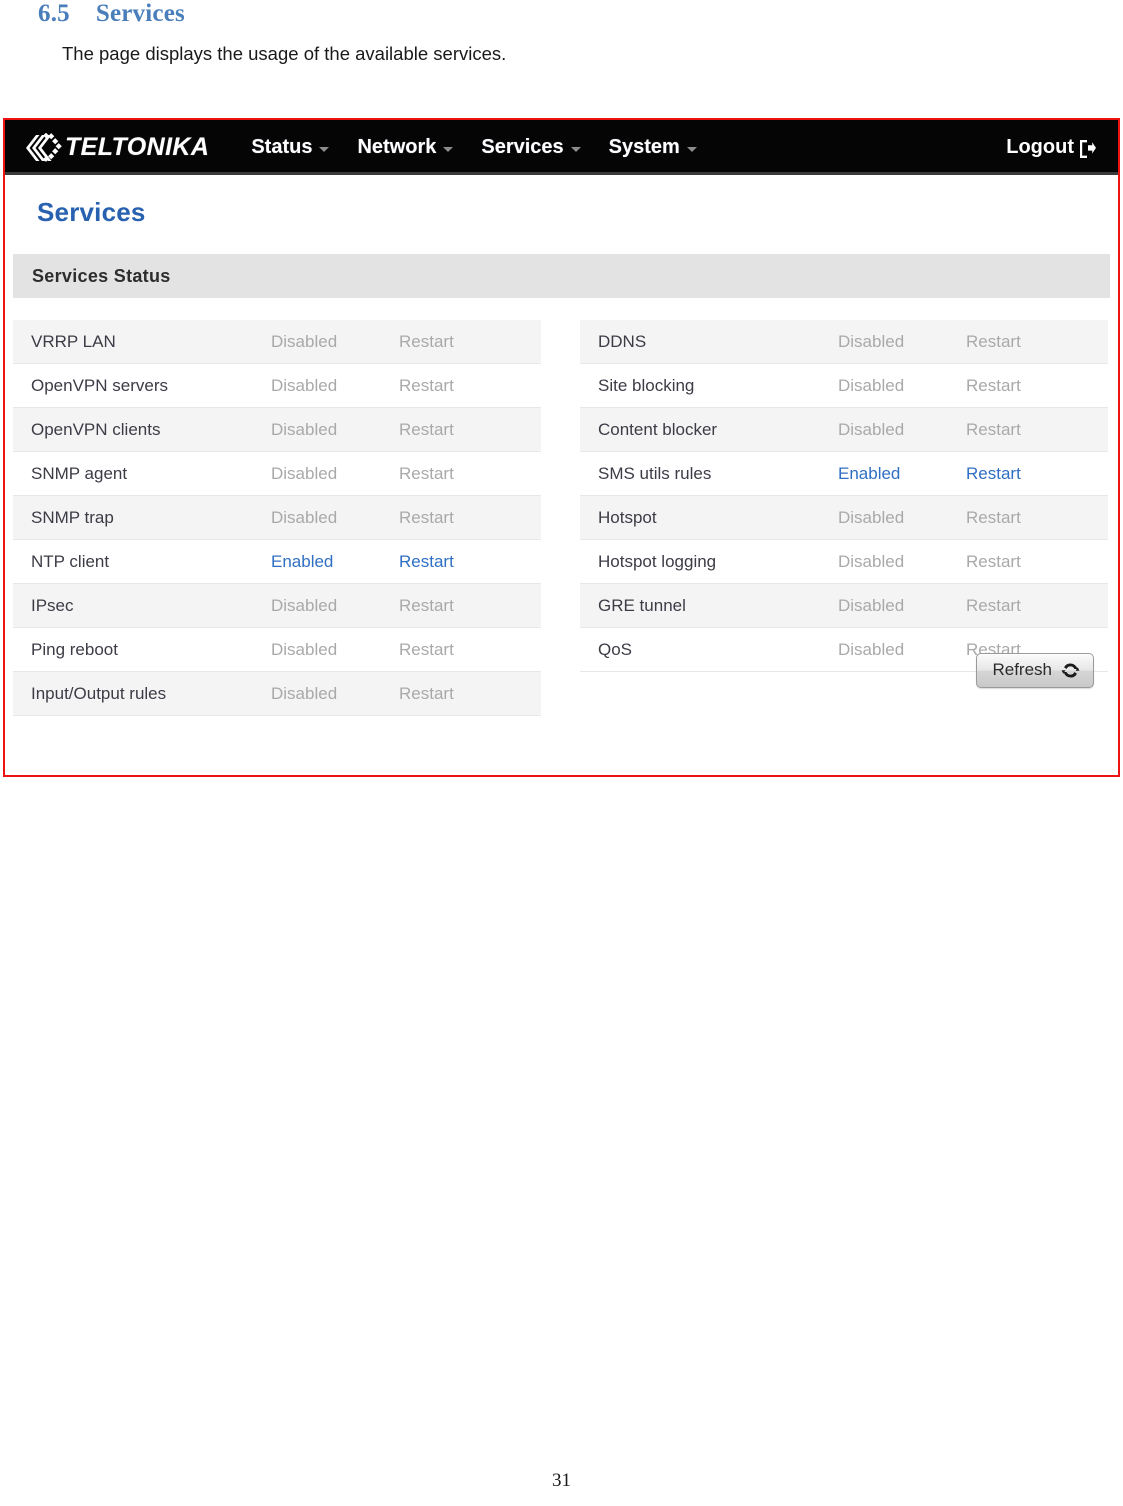 Image resolution: width=1123 pixels, height=1506 pixels. Describe the element at coordinates (137, 147) in the screenshot. I see `logo-wordmark: TELTONIKA` at that location.